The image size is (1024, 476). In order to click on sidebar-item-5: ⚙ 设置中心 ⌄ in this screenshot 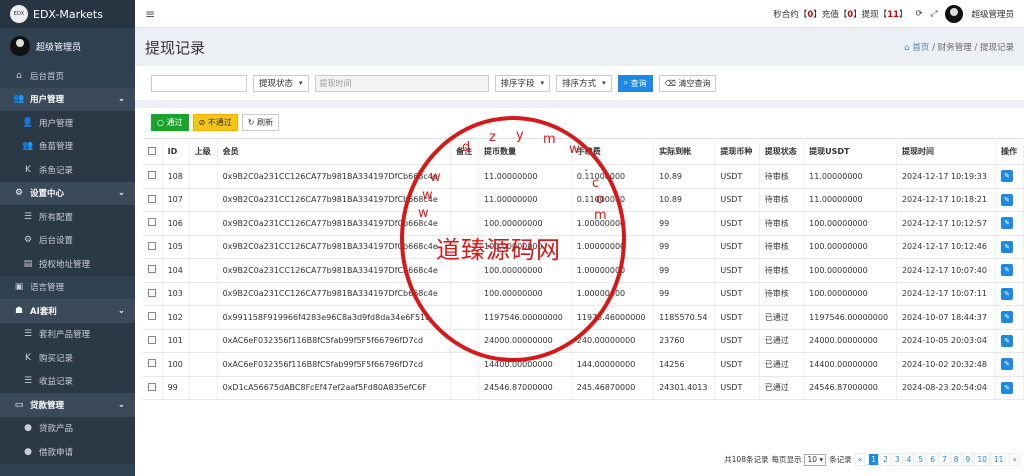, I will do `click(67, 193)`.